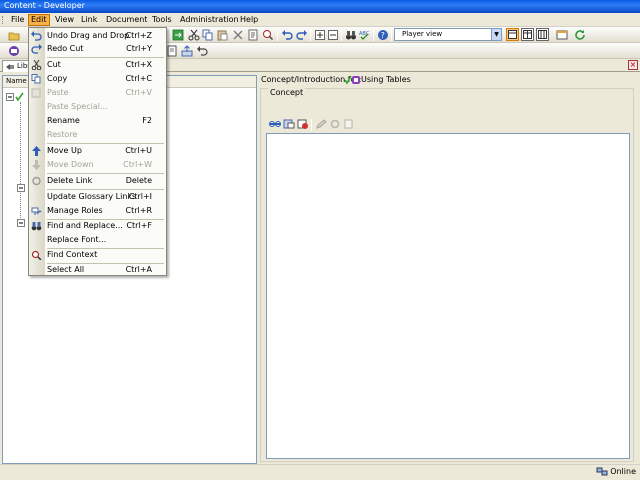 The width and height of the screenshot is (640, 480). What do you see at coordinates (14, 35) in the screenshot?
I see `open-folder-icon` at bounding box center [14, 35].